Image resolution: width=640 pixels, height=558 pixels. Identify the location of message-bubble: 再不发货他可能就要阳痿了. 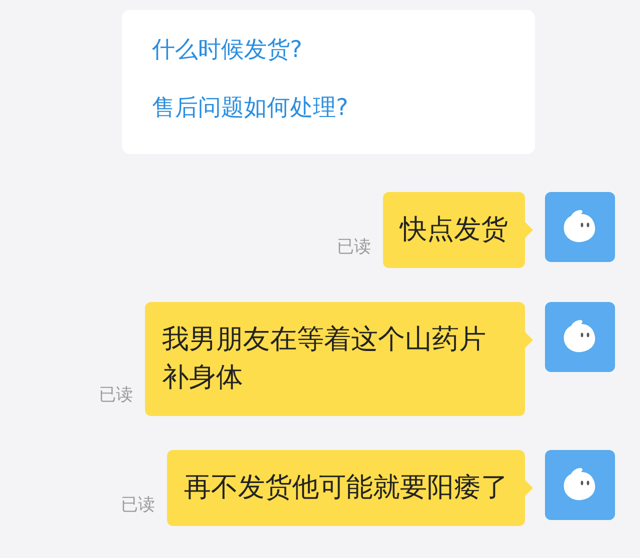
(346, 488).